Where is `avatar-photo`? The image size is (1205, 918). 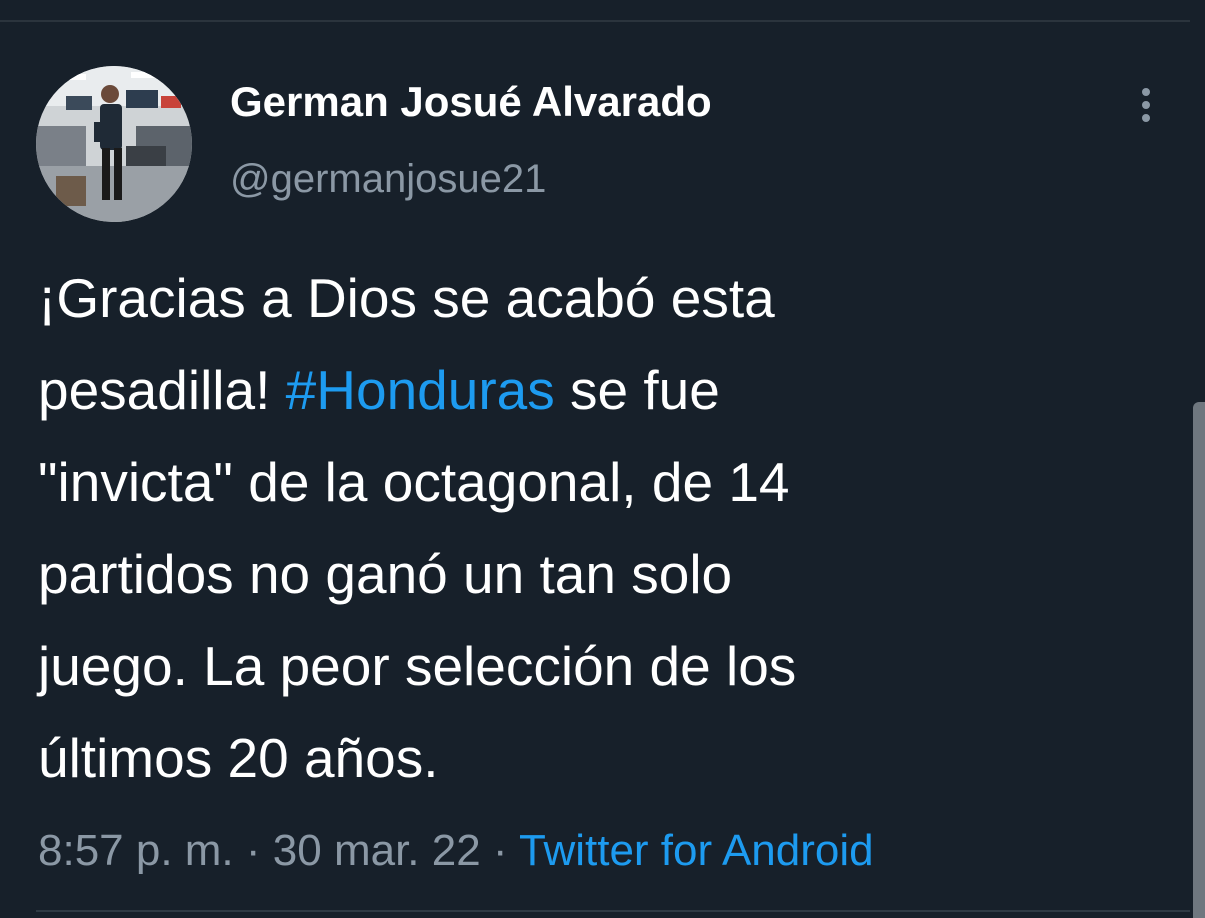
avatar-photo is located at coordinates (114, 144).